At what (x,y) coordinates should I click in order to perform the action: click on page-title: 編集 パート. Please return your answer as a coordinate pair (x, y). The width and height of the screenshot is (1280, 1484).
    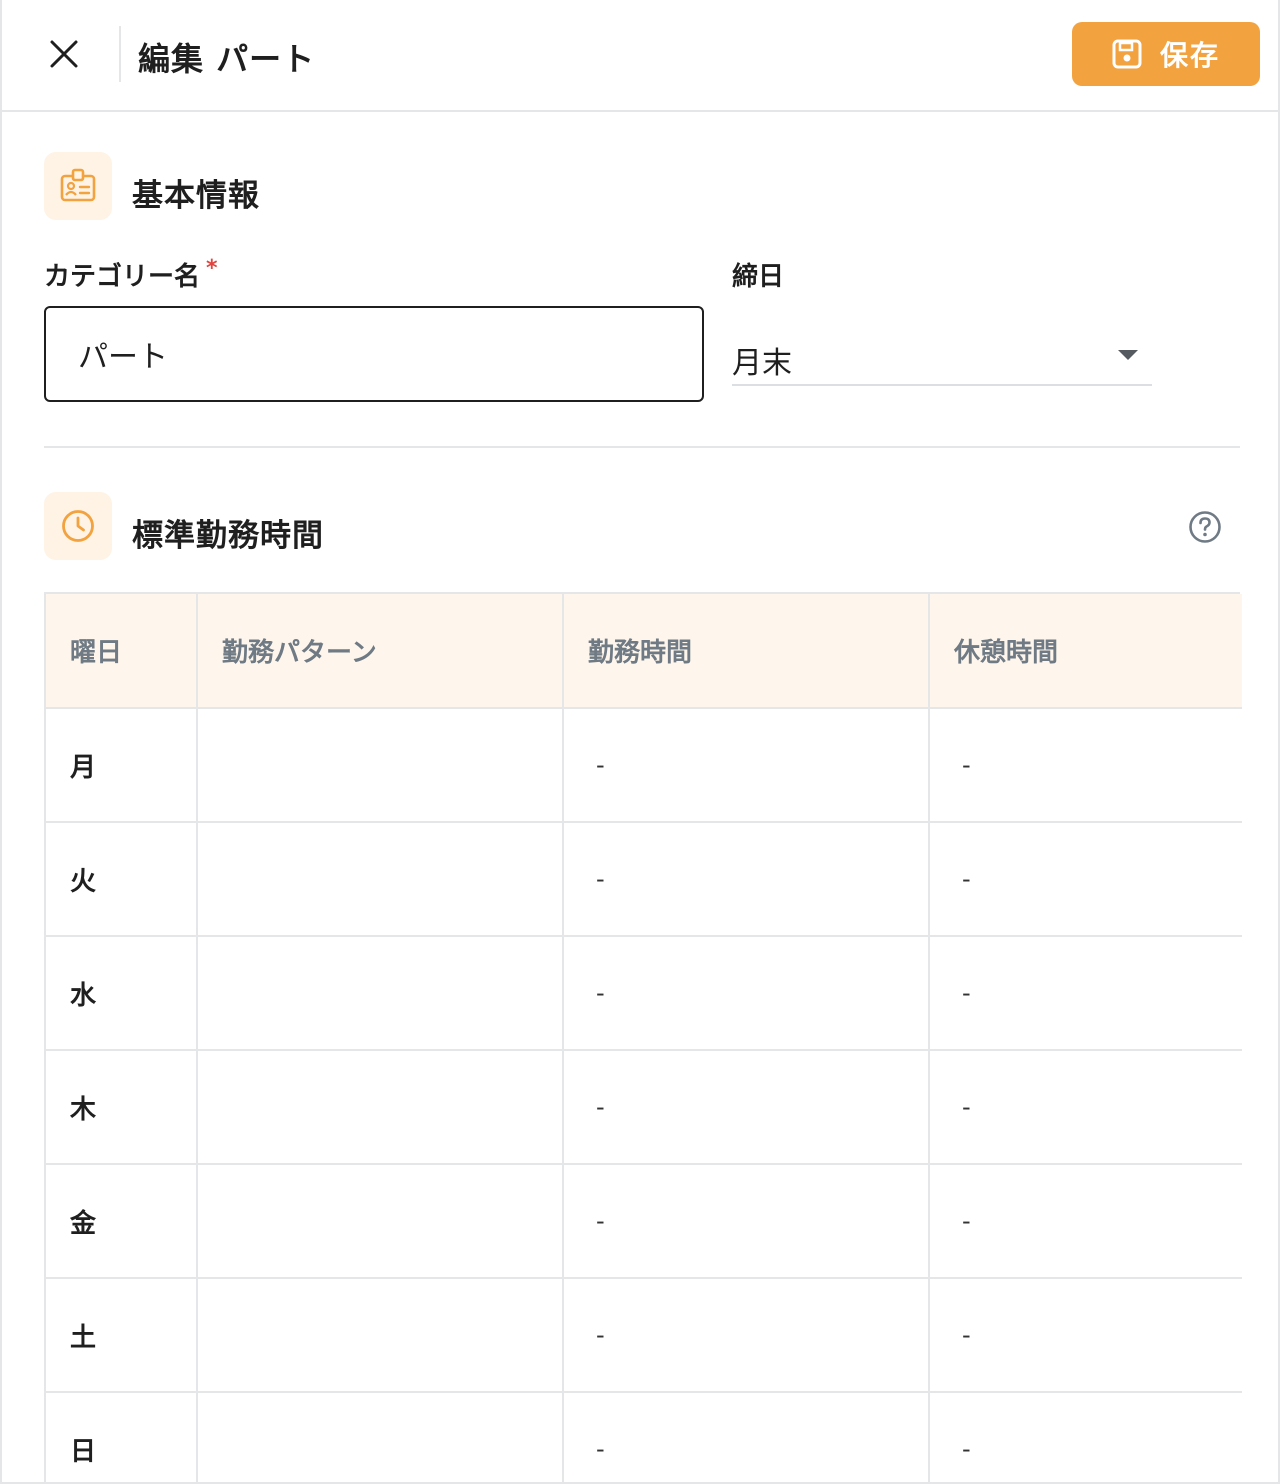
    Looking at the image, I should click on (227, 59).